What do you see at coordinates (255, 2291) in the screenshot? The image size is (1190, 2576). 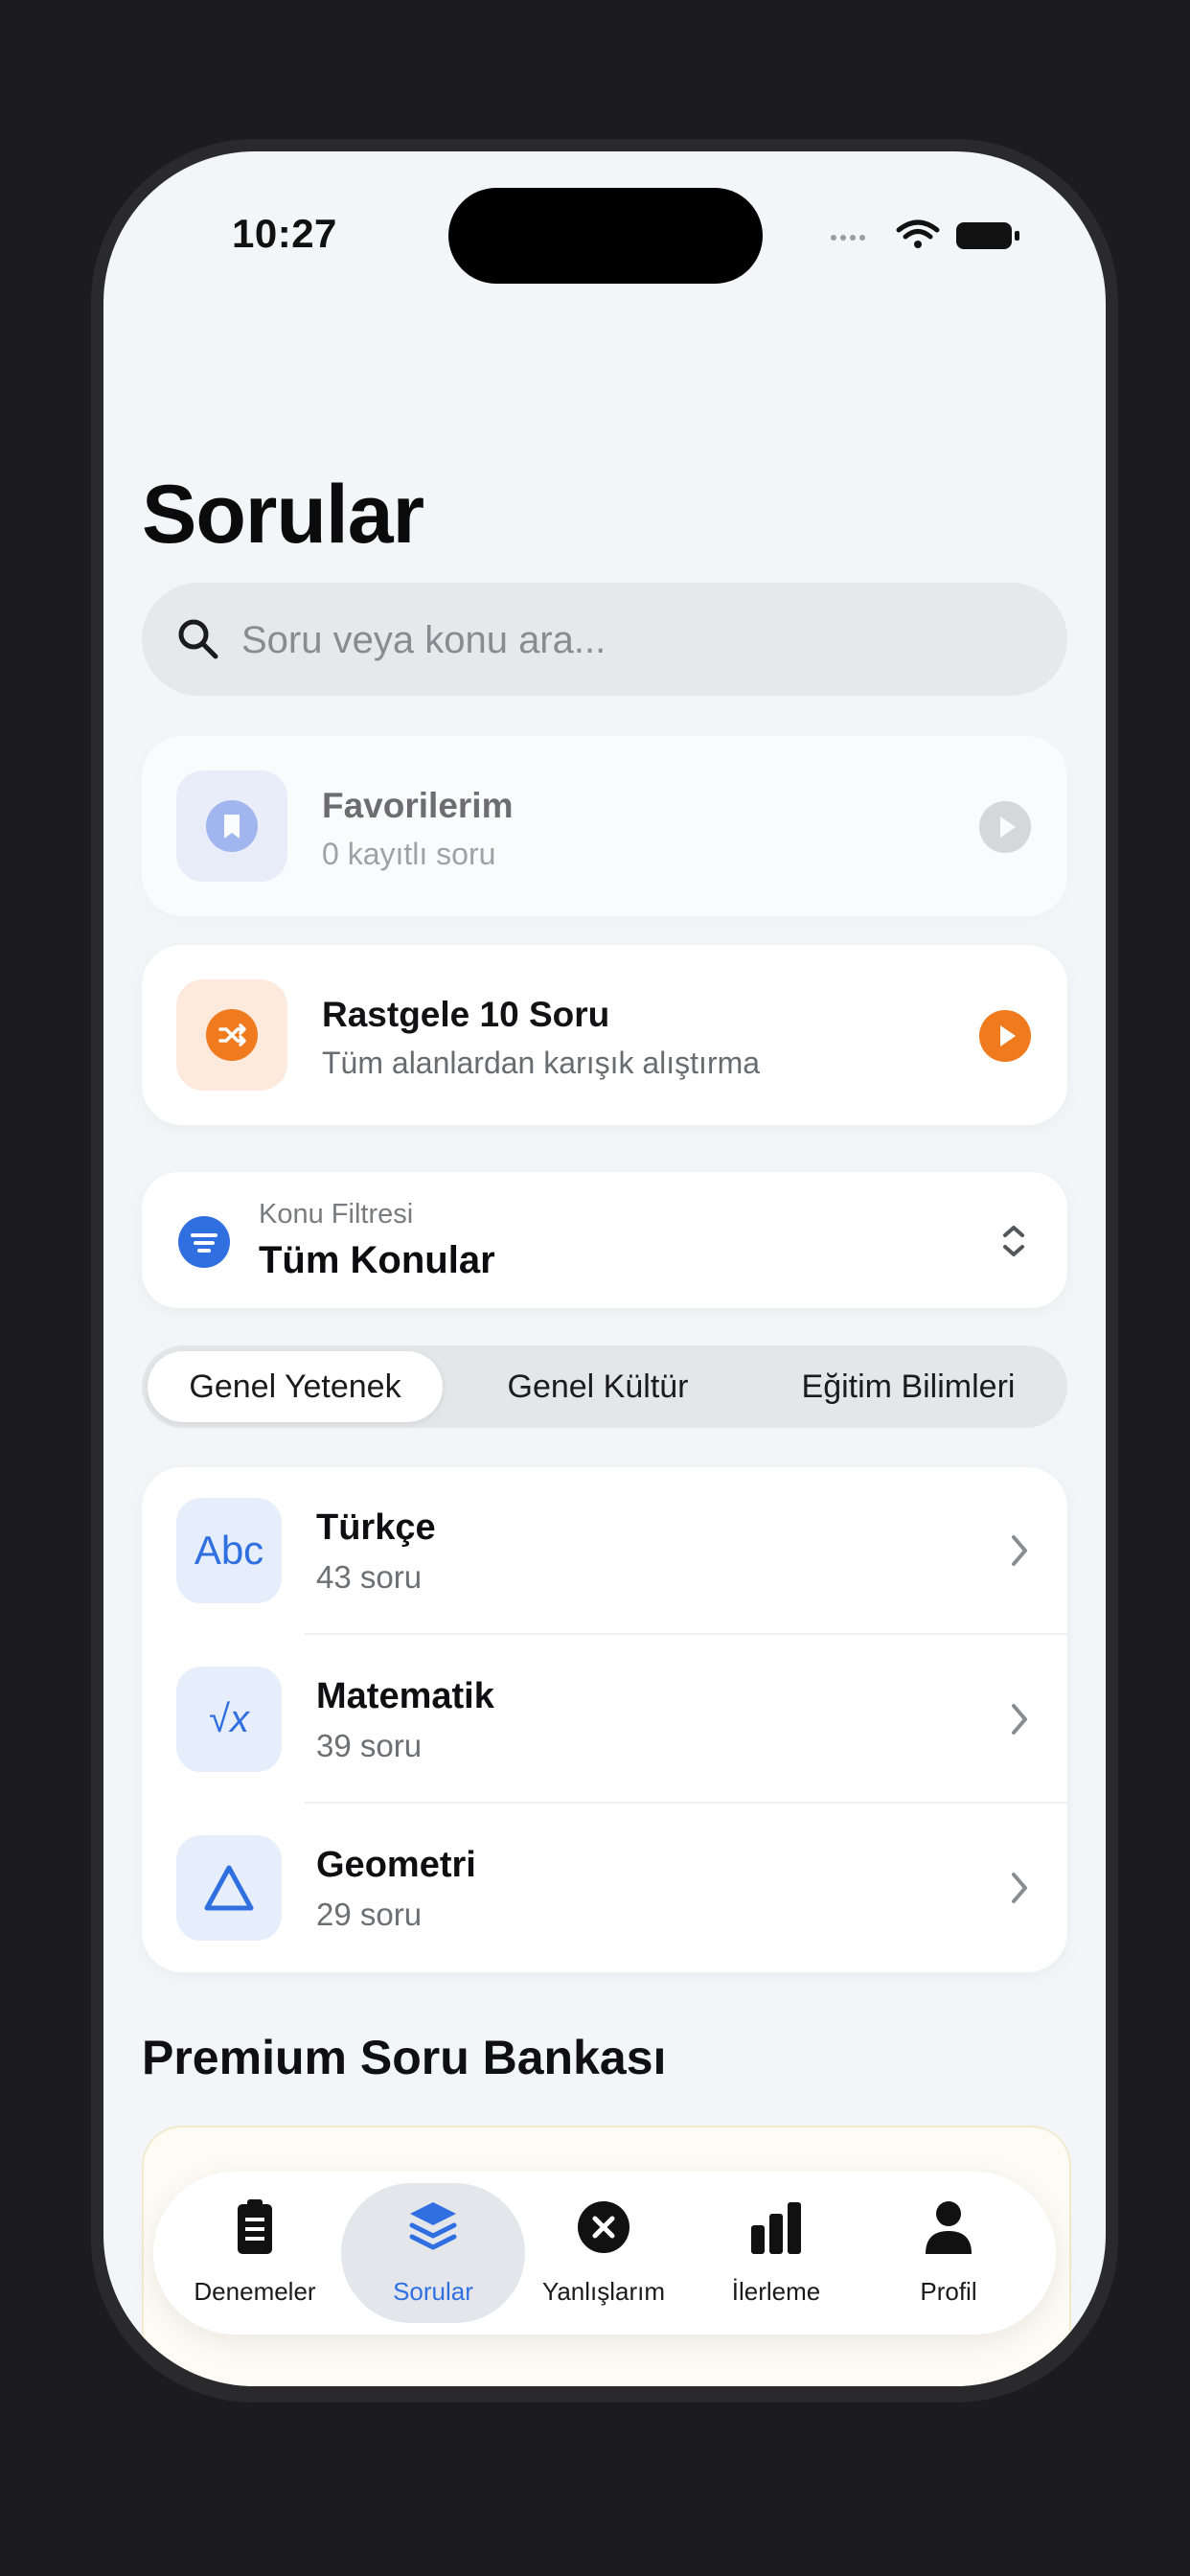 I see `tab-label: Denemeler` at bounding box center [255, 2291].